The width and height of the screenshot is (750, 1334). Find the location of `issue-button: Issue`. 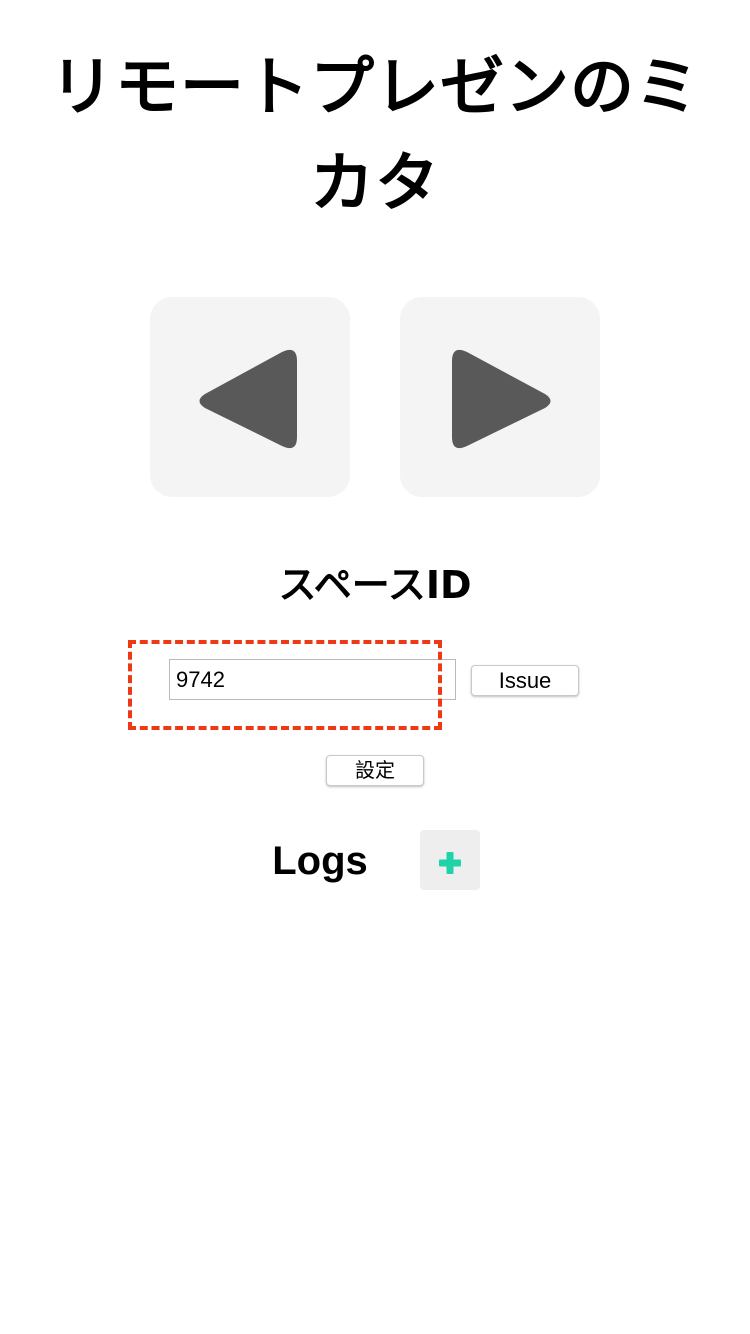

issue-button: Issue is located at coordinates (525, 680).